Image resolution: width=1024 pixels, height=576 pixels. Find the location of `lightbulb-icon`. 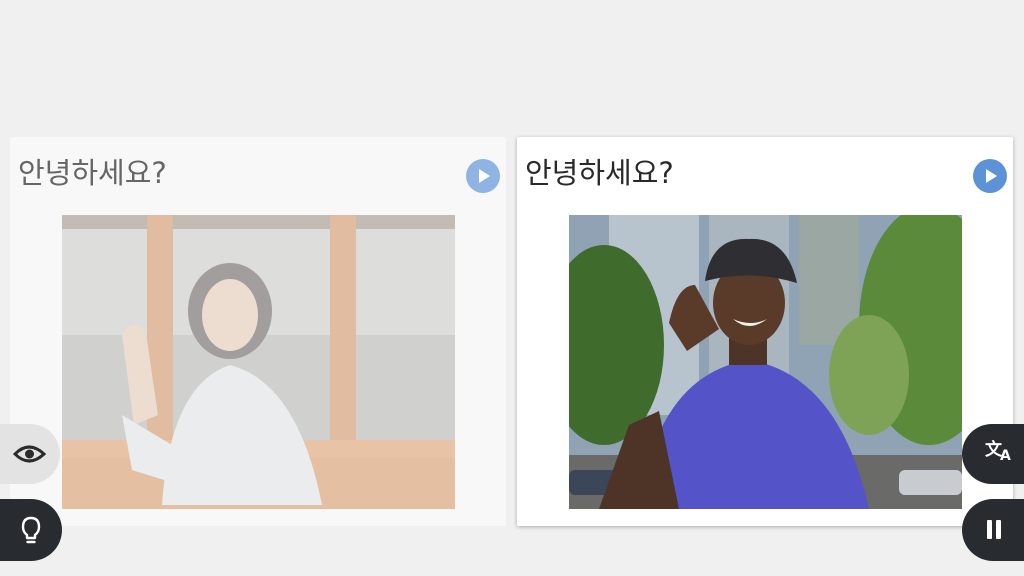

lightbulb-icon is located at coordinates (31, 530).